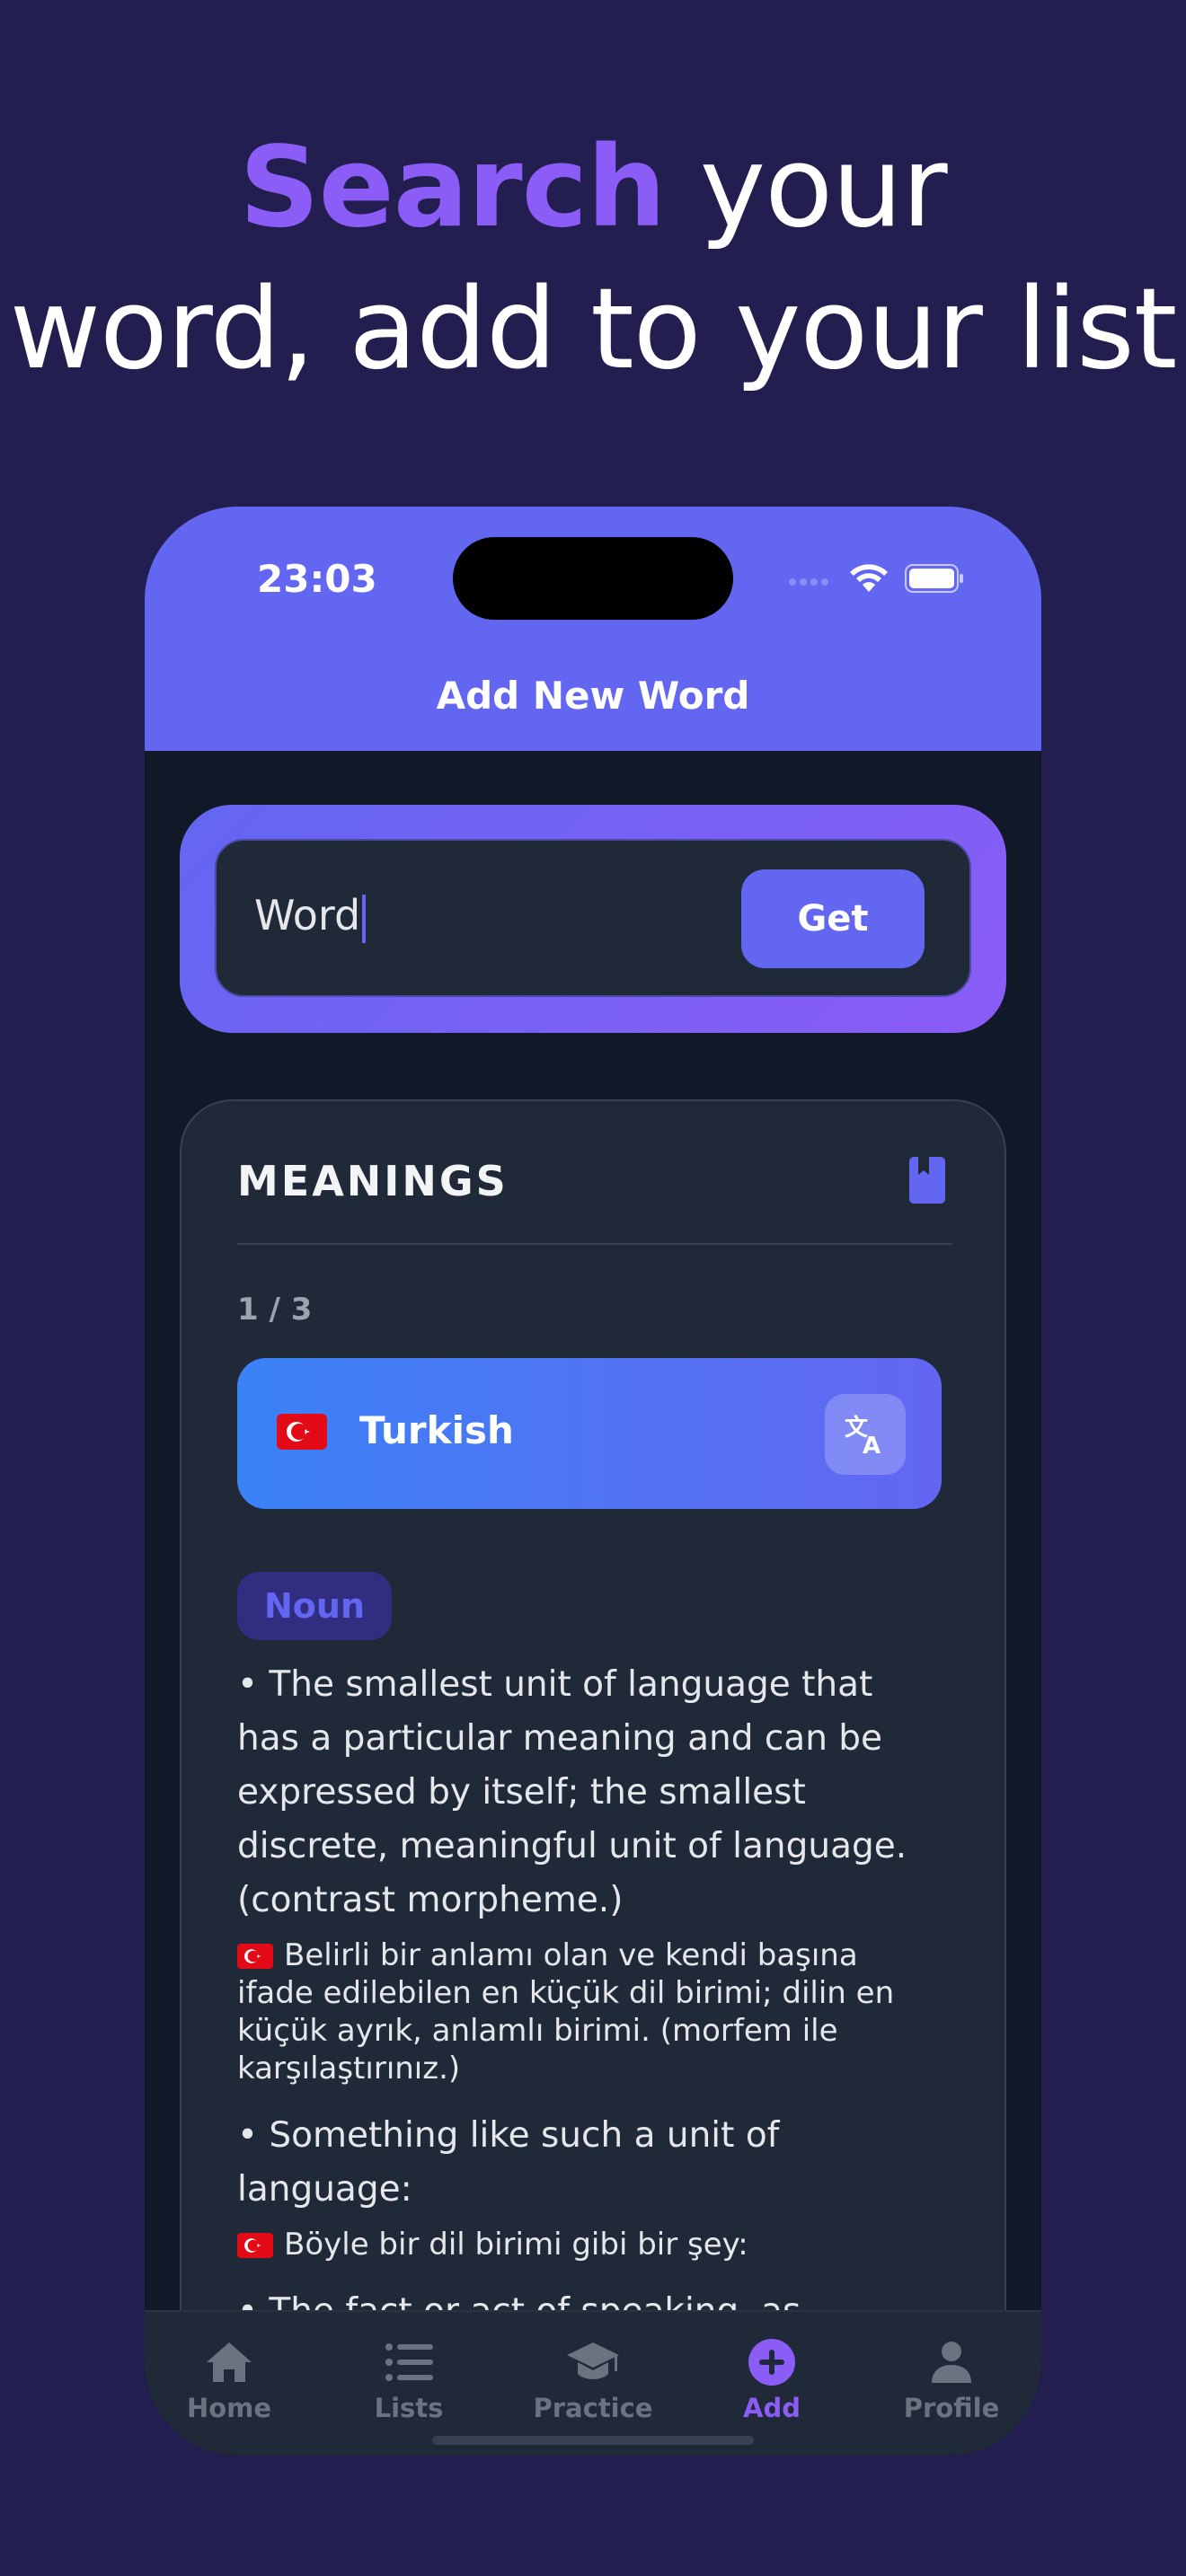  I want to click on tab-bar: Home Lists Practice Add Profile, so click(593, 2383).